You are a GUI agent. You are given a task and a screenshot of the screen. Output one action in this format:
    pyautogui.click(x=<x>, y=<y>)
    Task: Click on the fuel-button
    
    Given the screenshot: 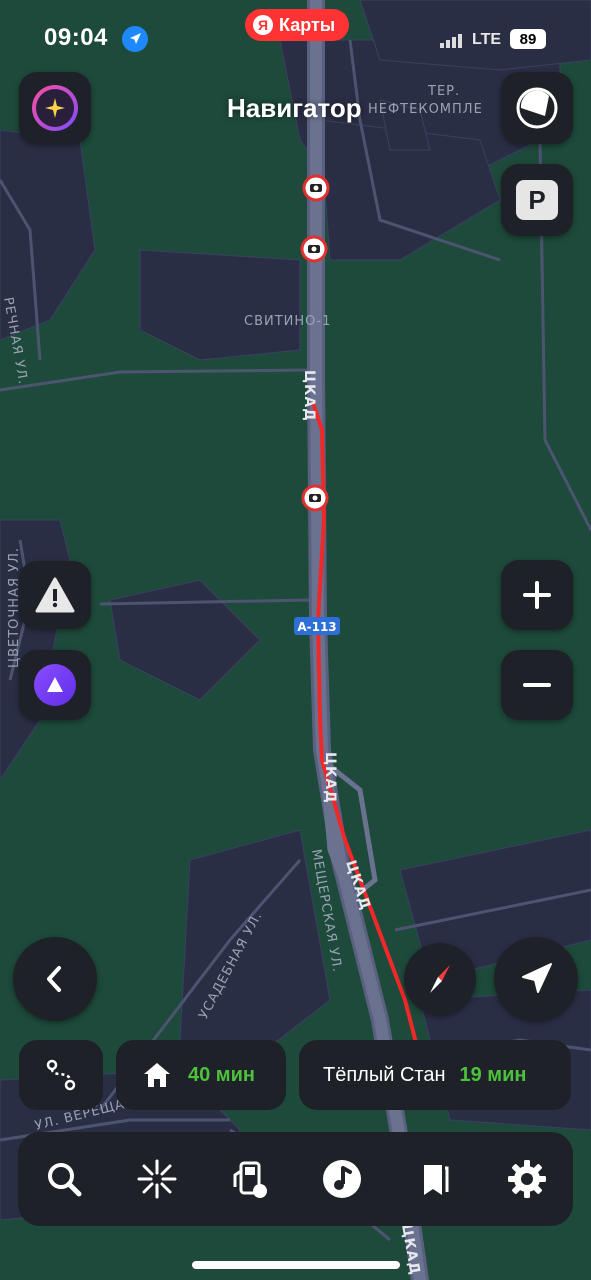 What is the action you would take?
    pyautogui.click(x=249, y=1179)
    